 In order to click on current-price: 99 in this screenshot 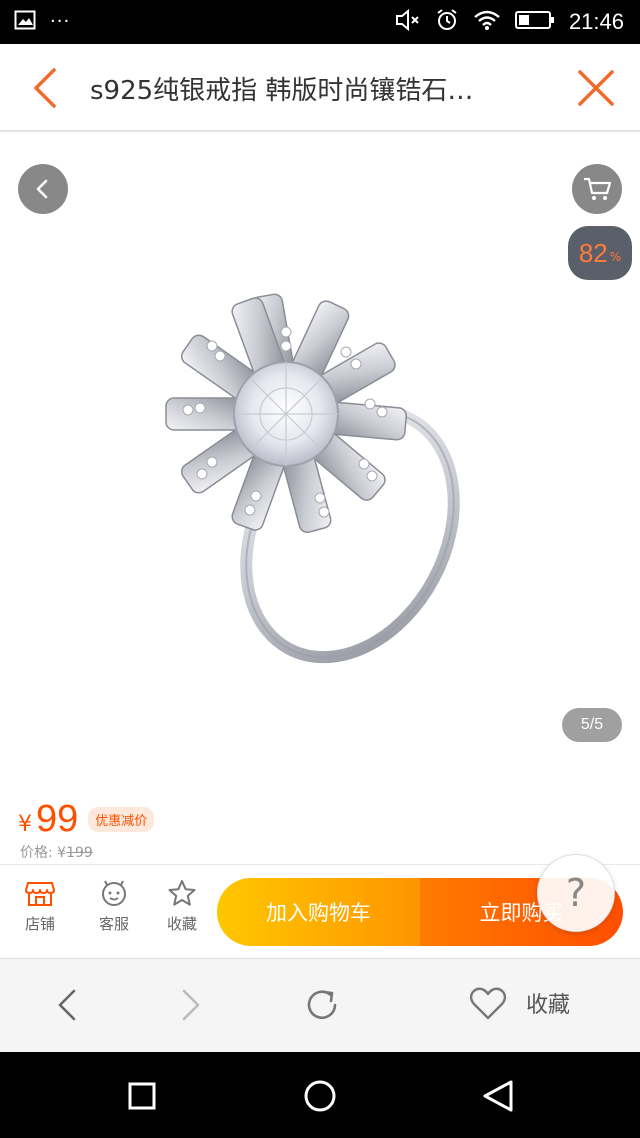, I will do `click(57, 819)`.